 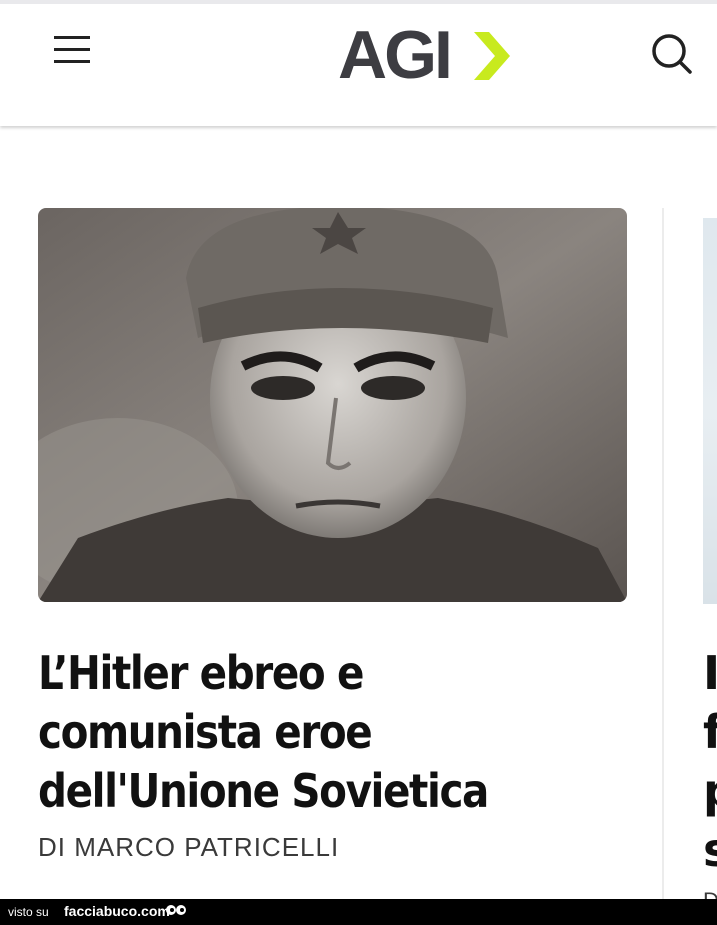 What do you see at coordinates (72, 50) in the screenshot?
I see `hamburger-menu-icon` at bounding box center [72, 50].